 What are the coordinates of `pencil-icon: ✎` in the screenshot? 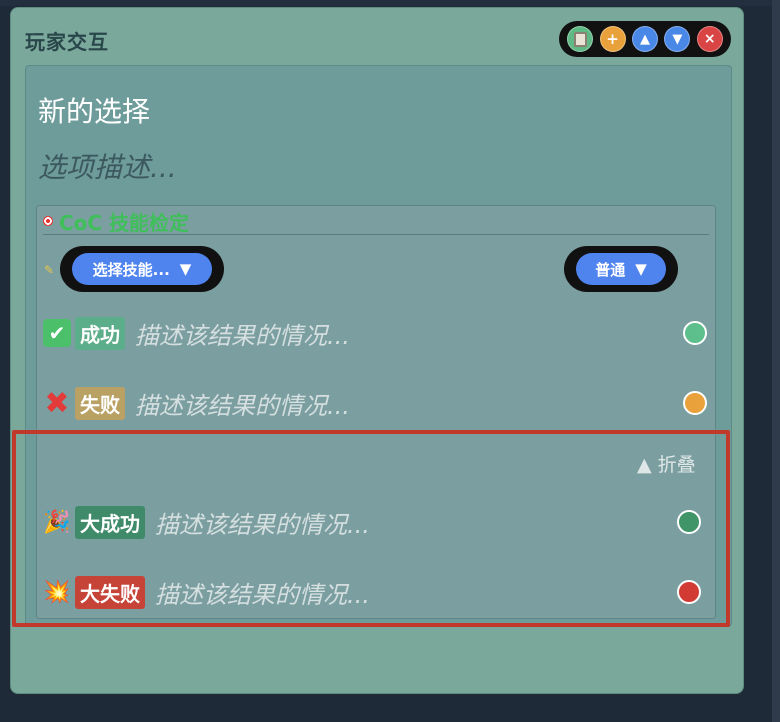 It's located at (49, 270).